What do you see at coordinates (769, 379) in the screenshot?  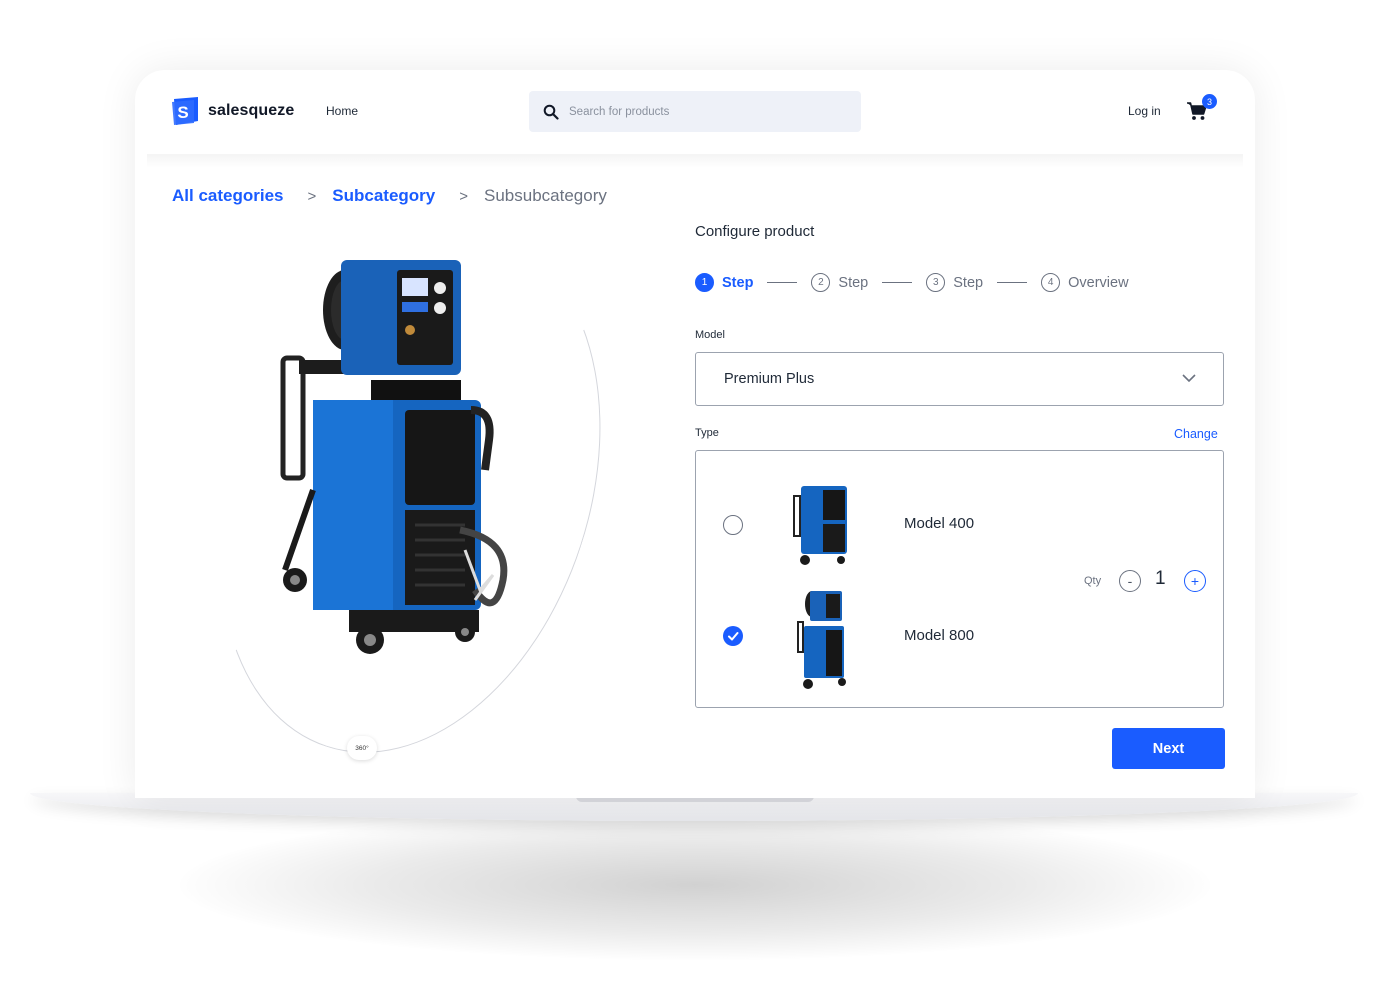 I see `model-selected-value: Premium Plus` at bounding box center [769, 379].